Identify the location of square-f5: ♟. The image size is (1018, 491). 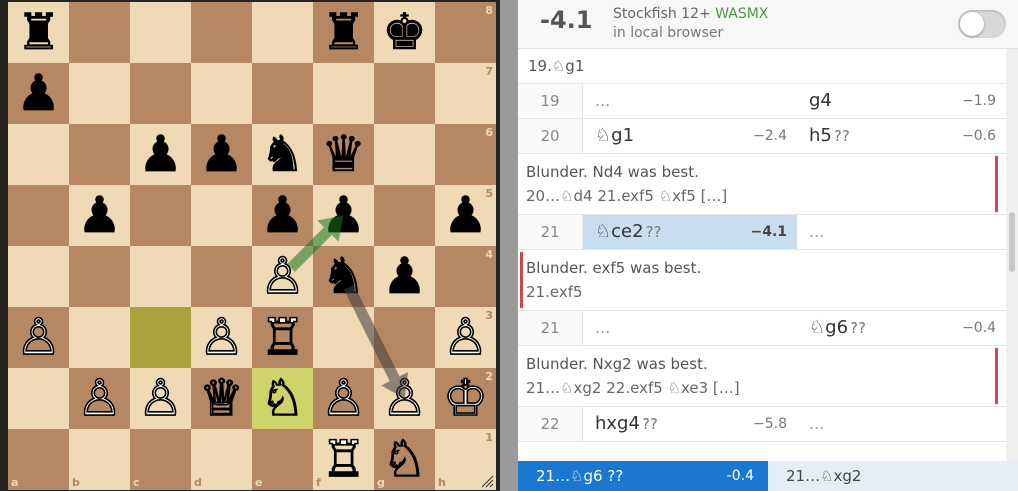
(343, 215).